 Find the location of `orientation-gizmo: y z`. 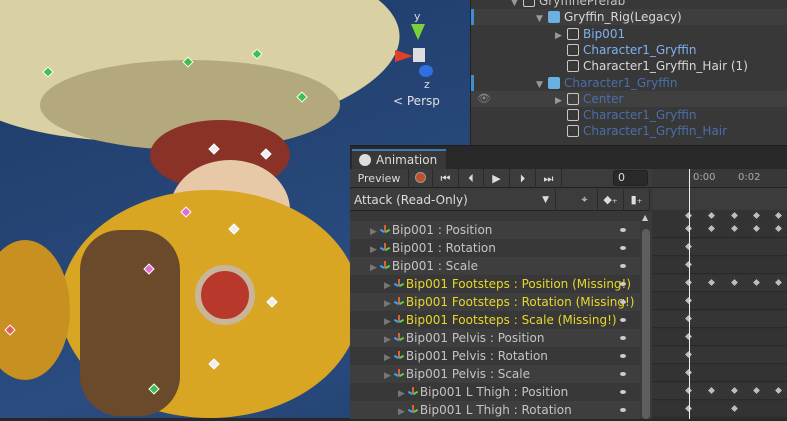

orientation-gizmo: y z is located at coordinates (420, 50).